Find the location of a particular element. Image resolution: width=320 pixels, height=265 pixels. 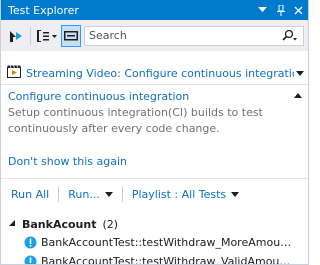

title-bar: Test Explorer is located at coordinates (154, 10).